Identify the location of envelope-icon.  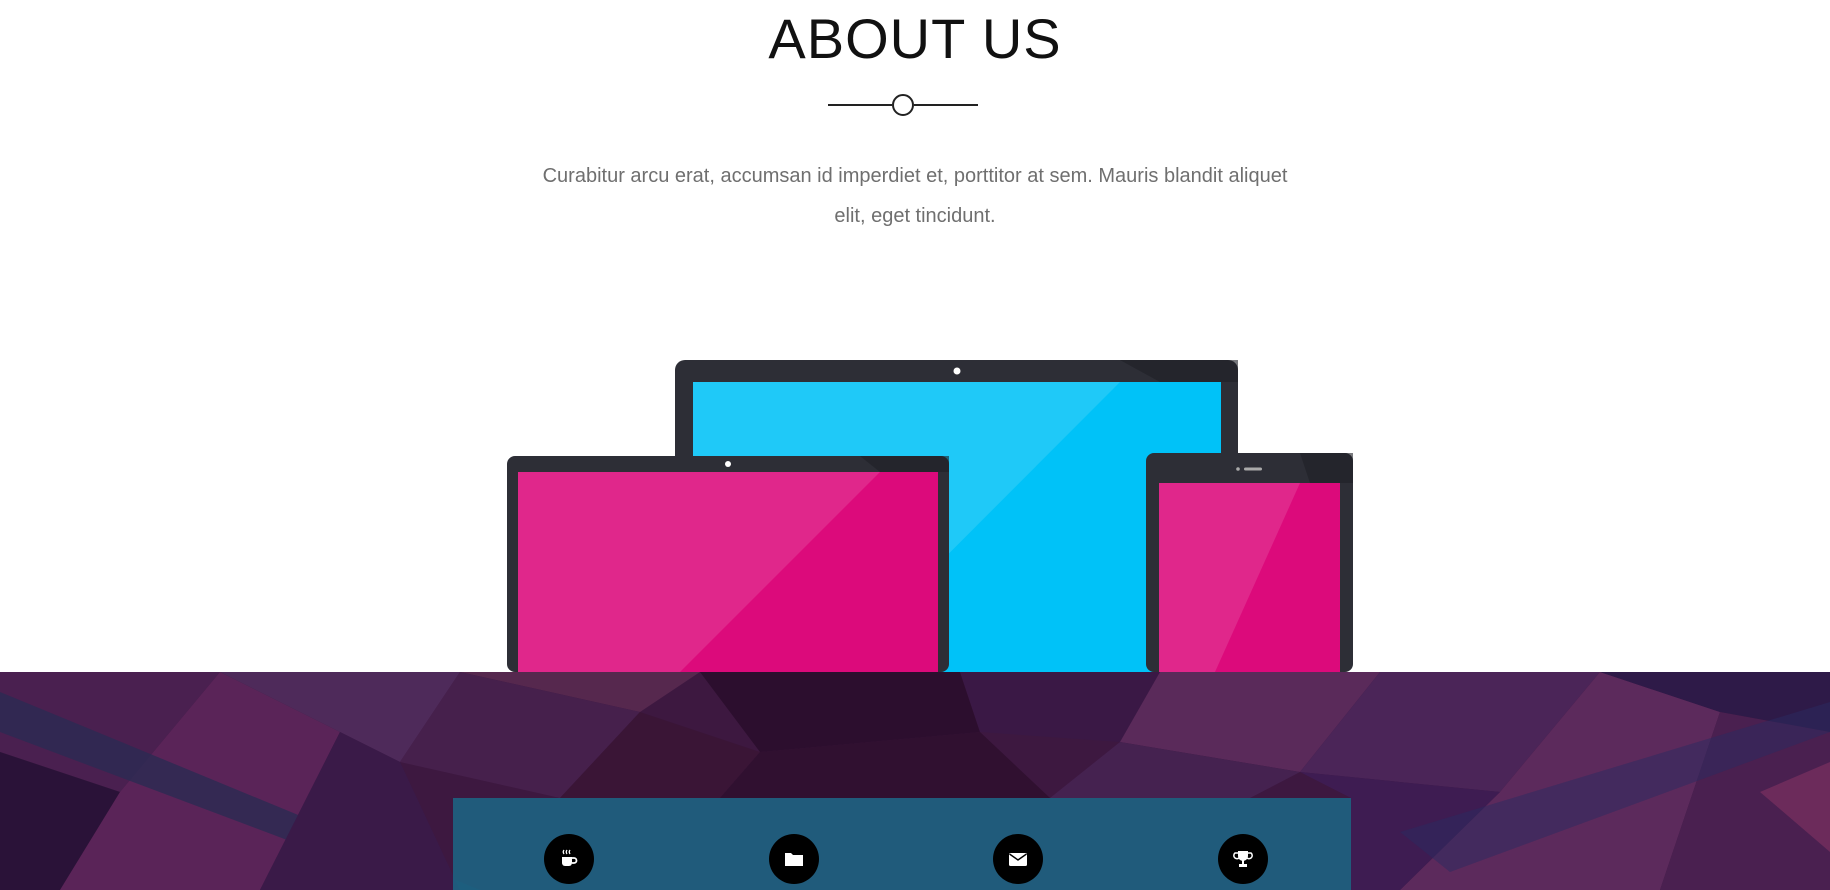
(1018, 859).